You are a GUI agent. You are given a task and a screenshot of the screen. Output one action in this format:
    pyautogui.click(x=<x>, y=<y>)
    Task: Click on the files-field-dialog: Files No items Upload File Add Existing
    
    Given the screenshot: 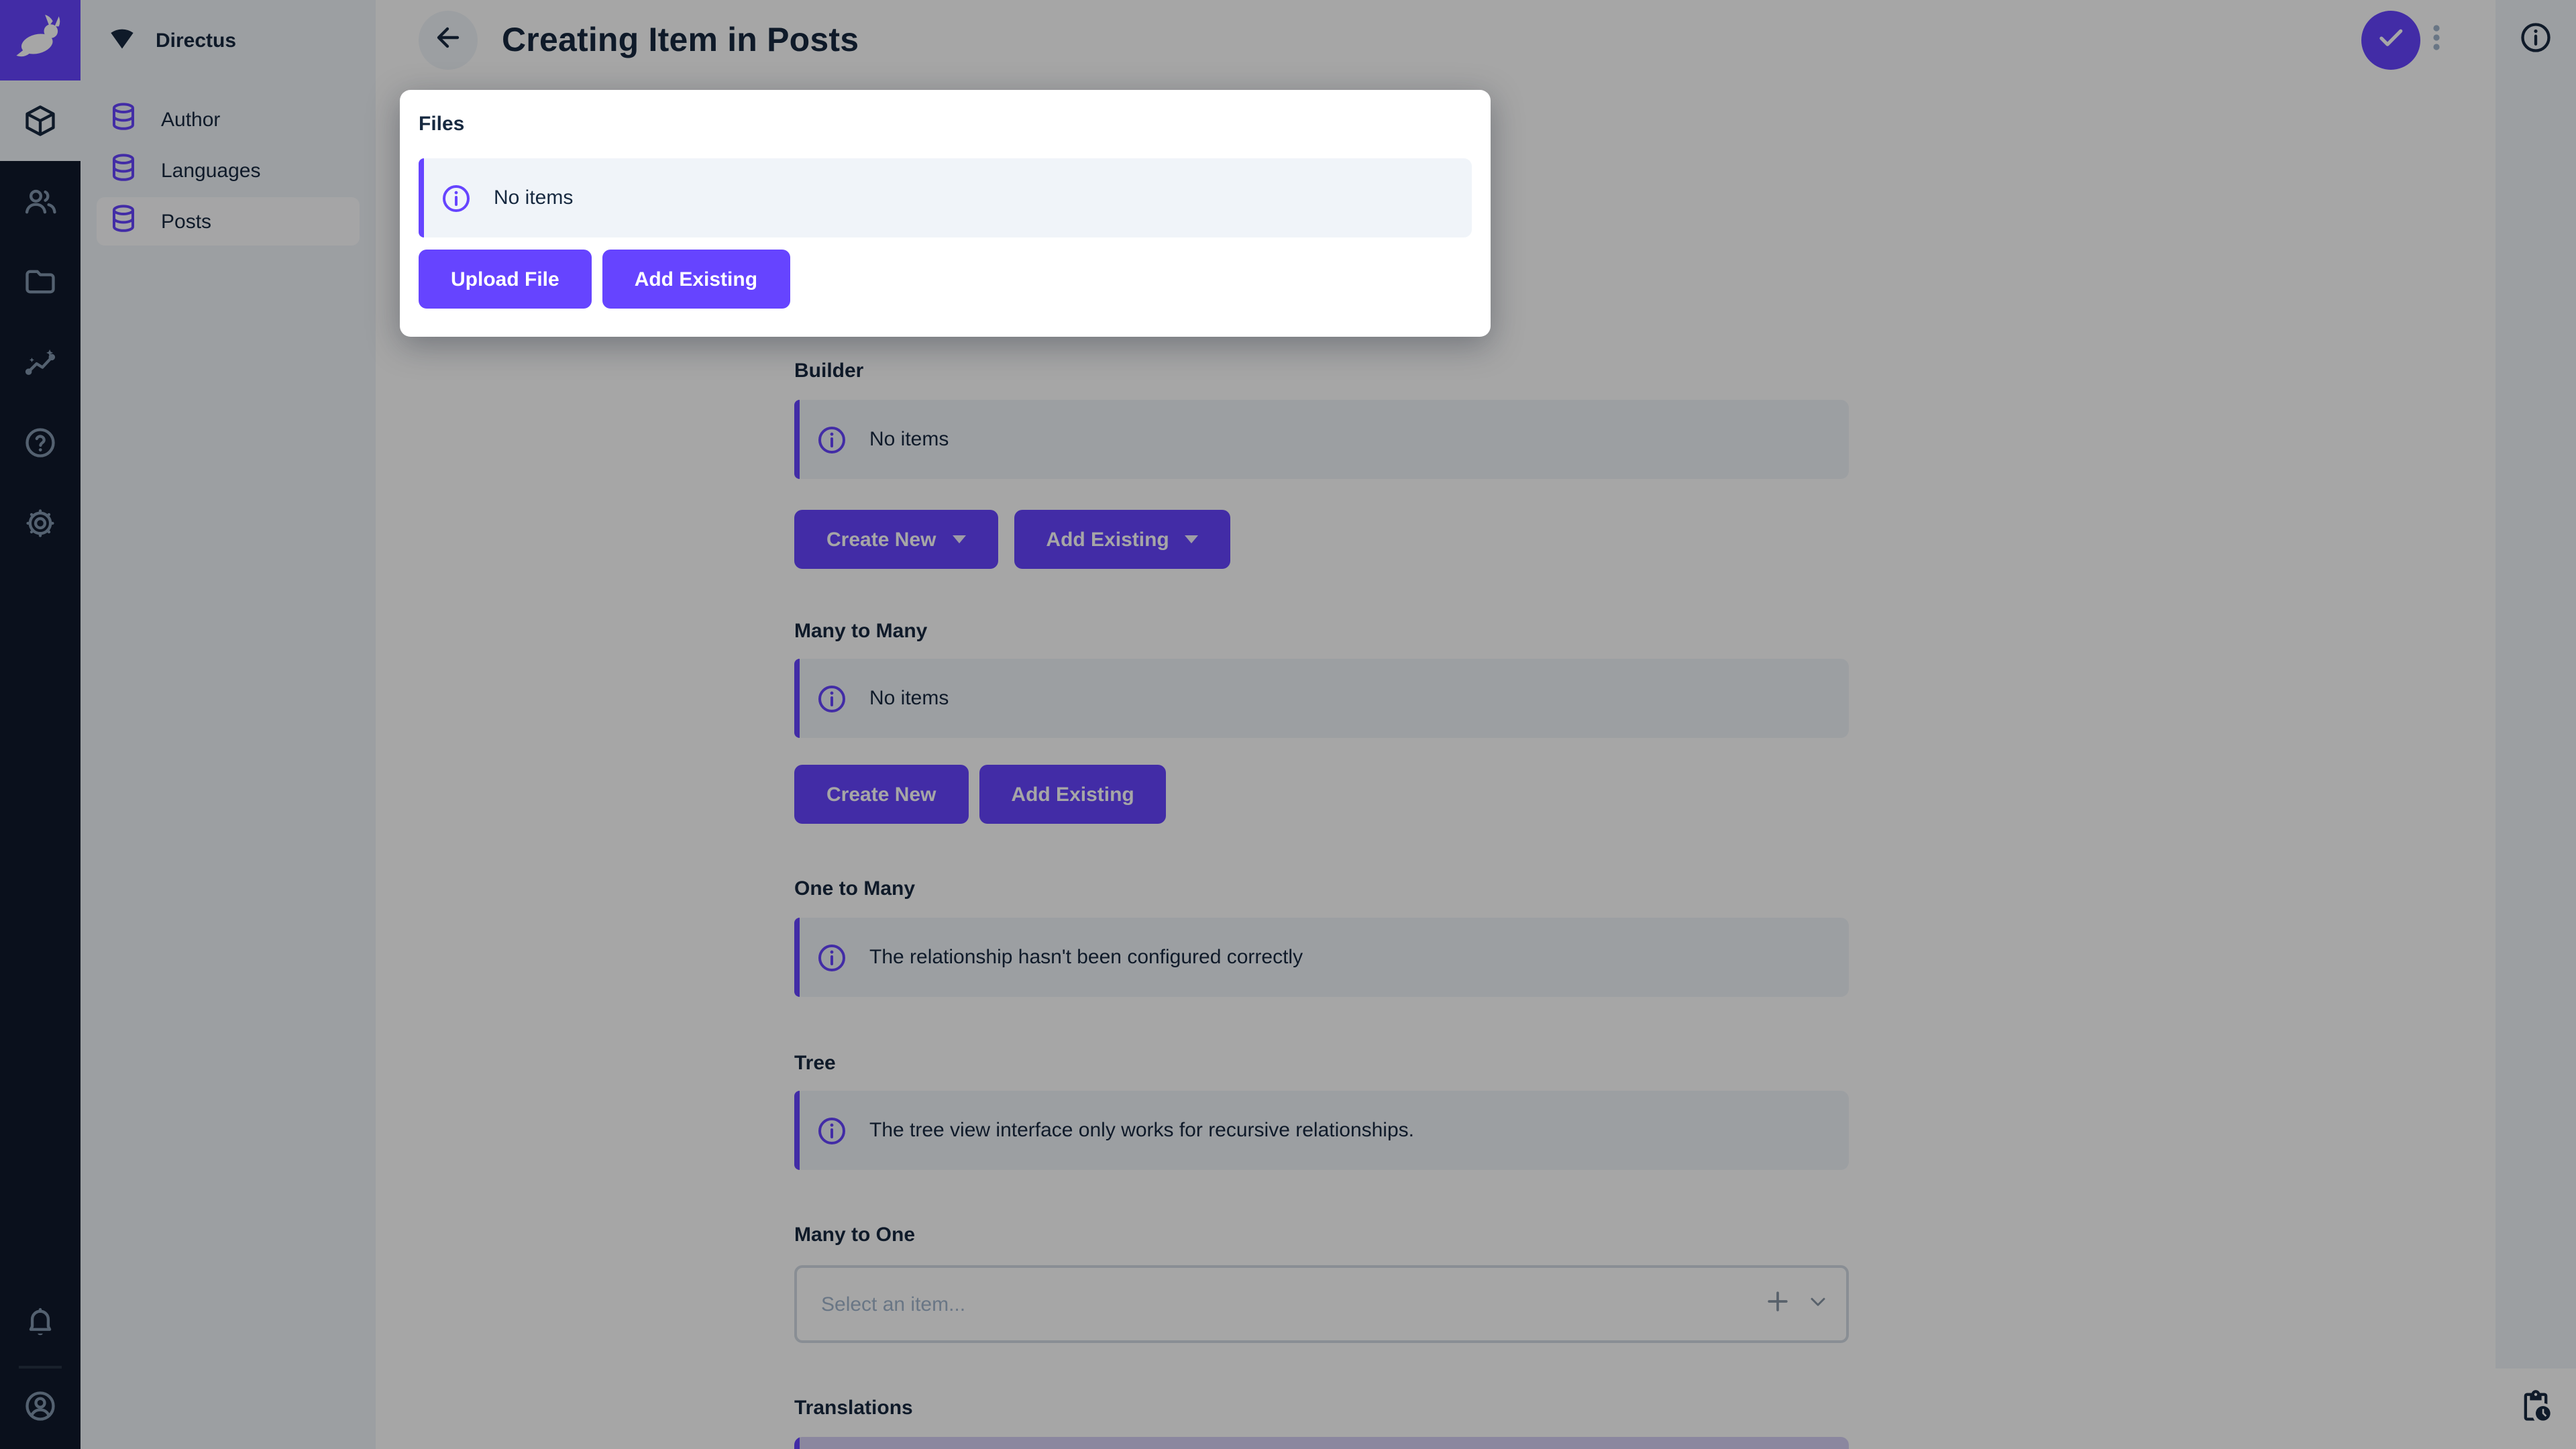 What is the action you would take?
    pyautogui.click(x=945, y=213)
    